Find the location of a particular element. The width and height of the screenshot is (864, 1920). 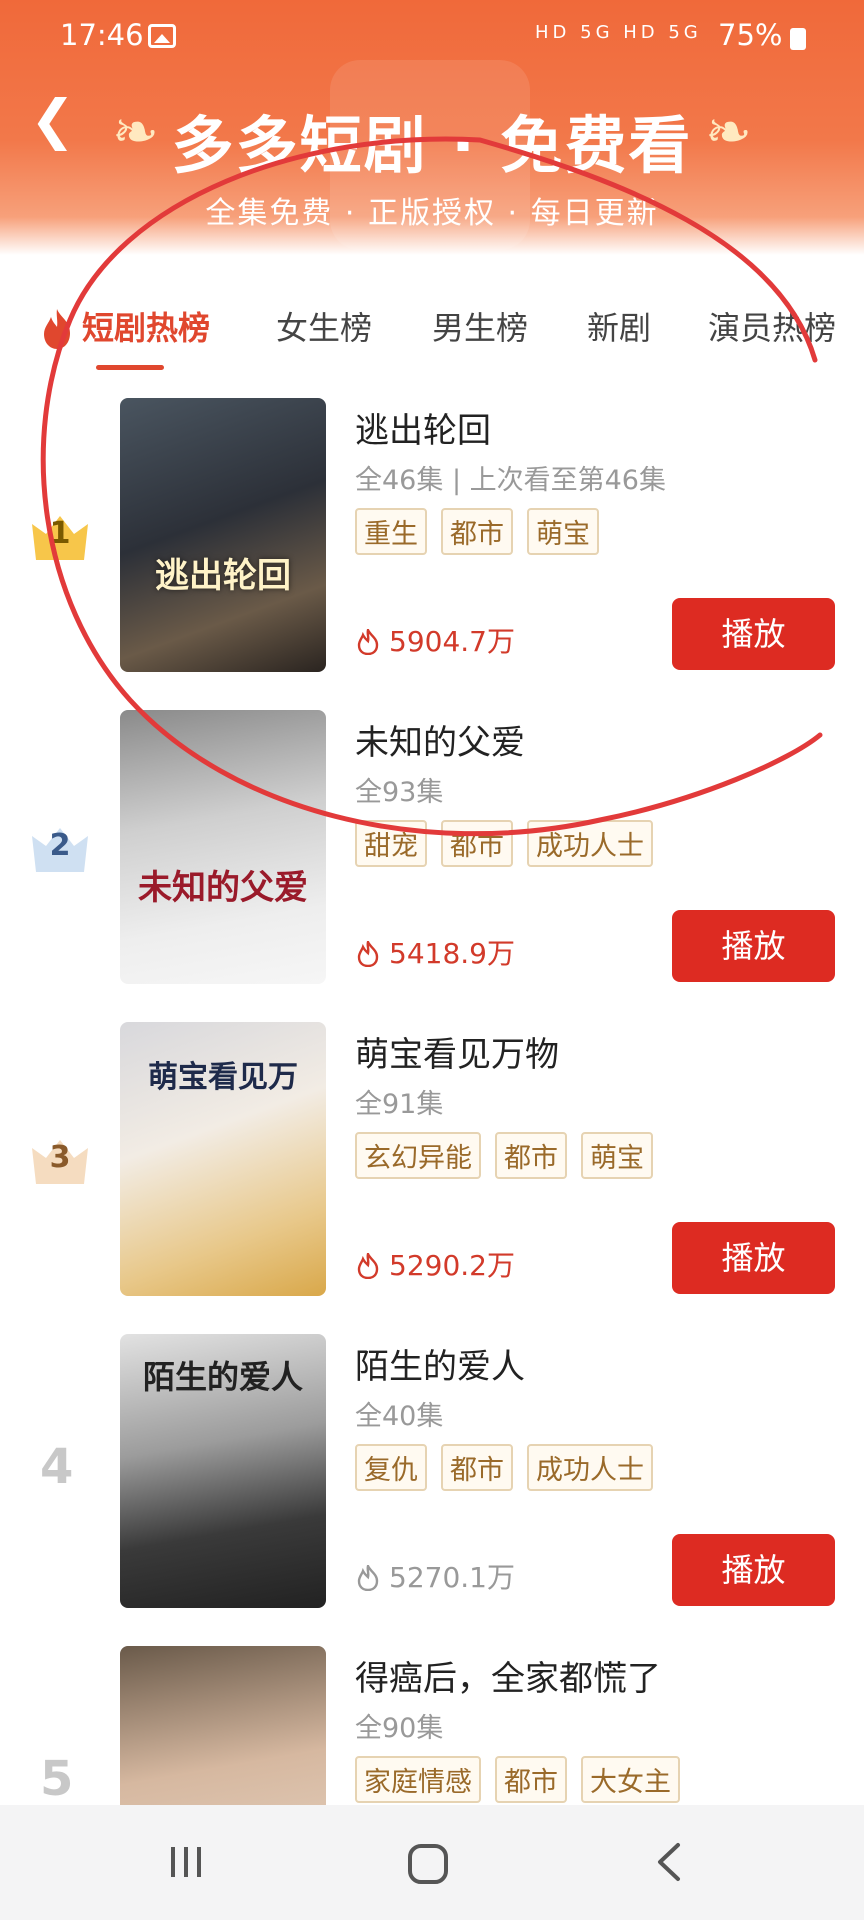

tag: 玄幻异能 is located at coordinates (418, 1155).